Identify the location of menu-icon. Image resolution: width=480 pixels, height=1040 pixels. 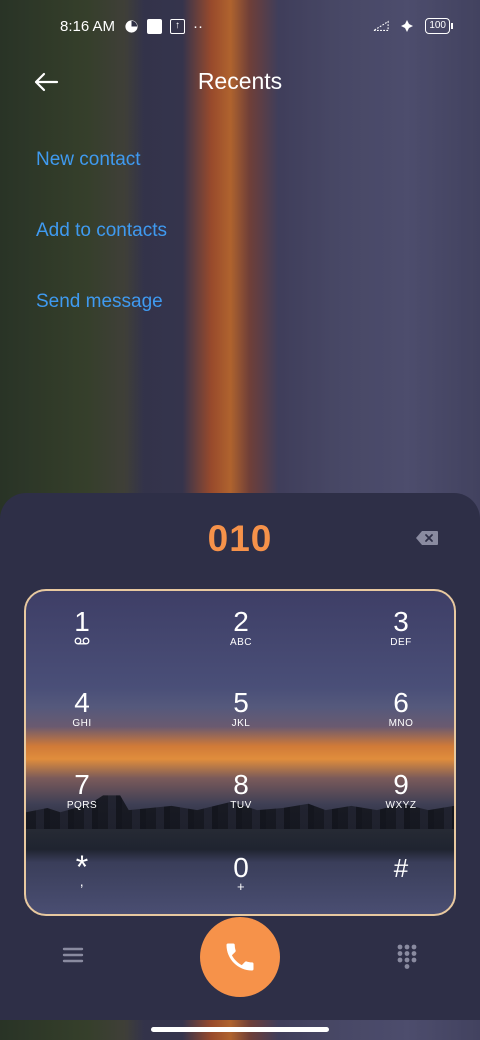
(73, 955).